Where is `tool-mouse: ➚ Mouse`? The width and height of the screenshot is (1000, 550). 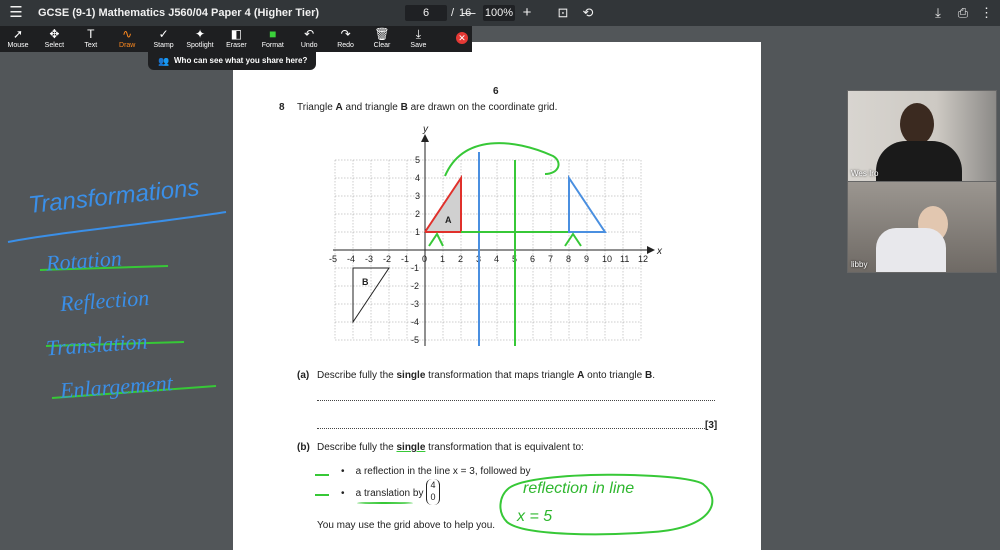 tool-mouse: ➚ Mouse is located at coordinates (18, 39).